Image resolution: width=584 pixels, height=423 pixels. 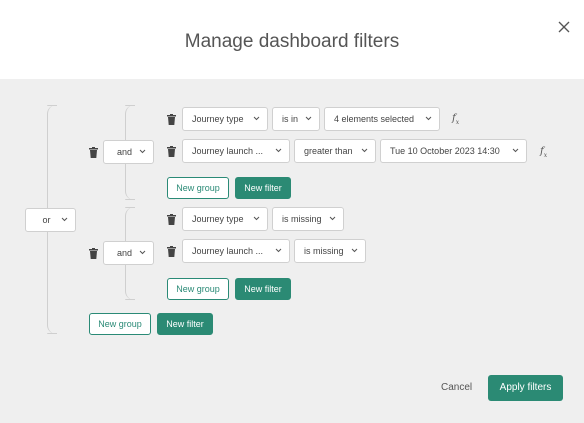 What do you see at coordinates (564, 27) in the screenshot?
I see `close-icon` at bounding box center [564, 27].